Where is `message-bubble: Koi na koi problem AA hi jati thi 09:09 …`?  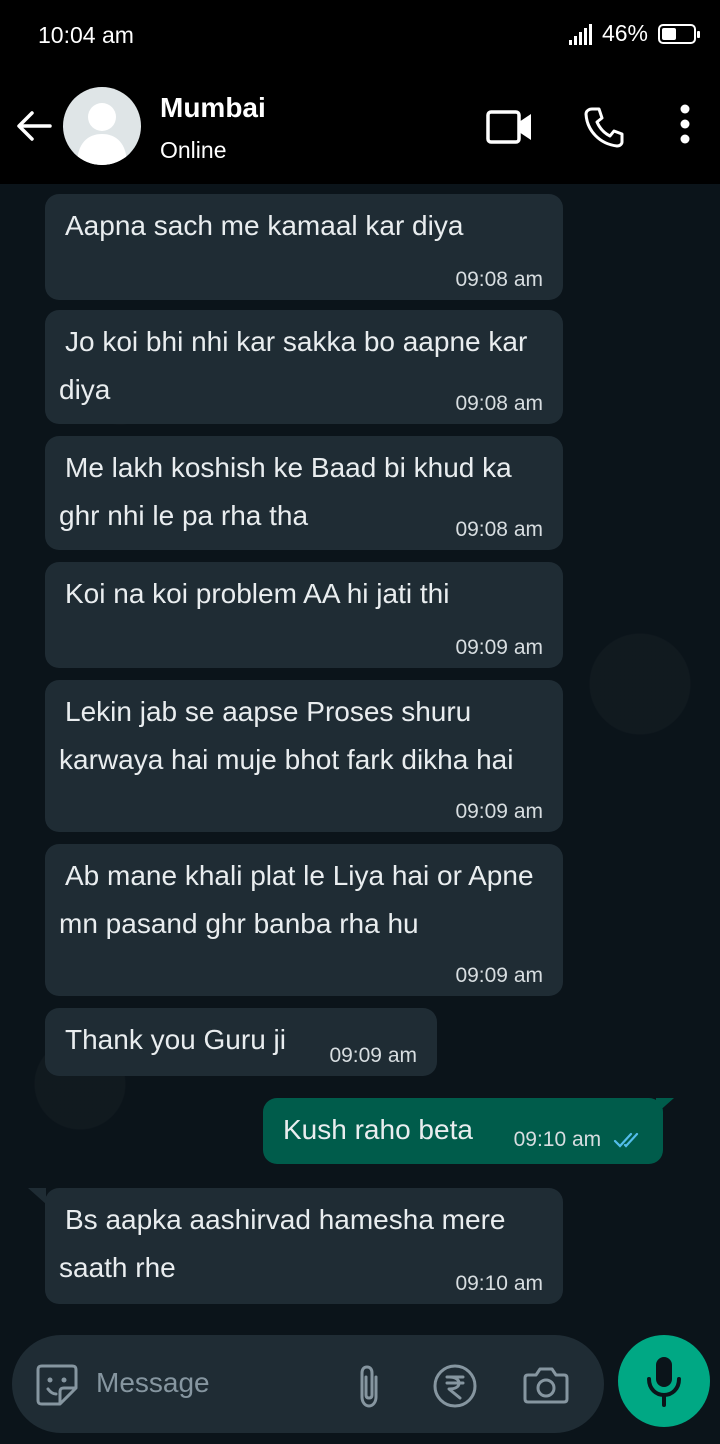
message-bubble: Koi na koi problem AA hi jati thi 09:09 … is located at coordinates (304, 615).